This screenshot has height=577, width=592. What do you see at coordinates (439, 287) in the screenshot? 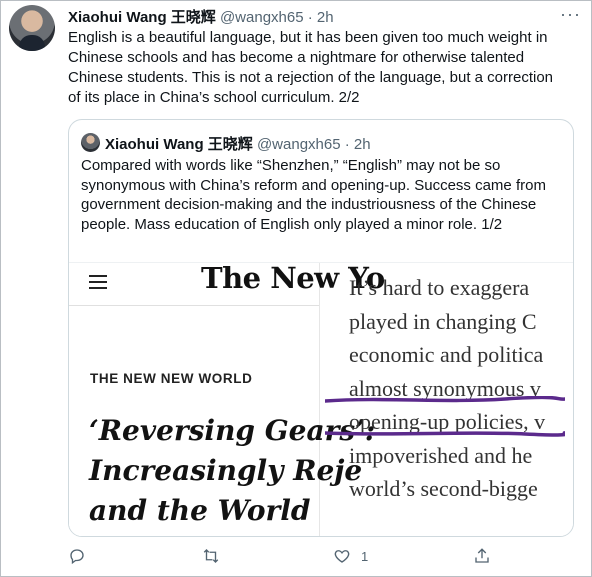
I see `article-line: It’s hard to exaggera` at bounding box center [439, 287].